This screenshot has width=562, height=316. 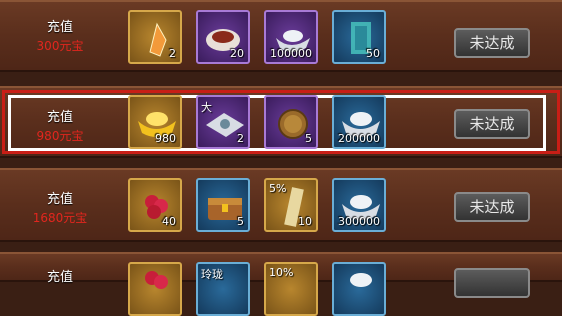 I want to click on silver-ingot-icon, so click(x=361, y=280).